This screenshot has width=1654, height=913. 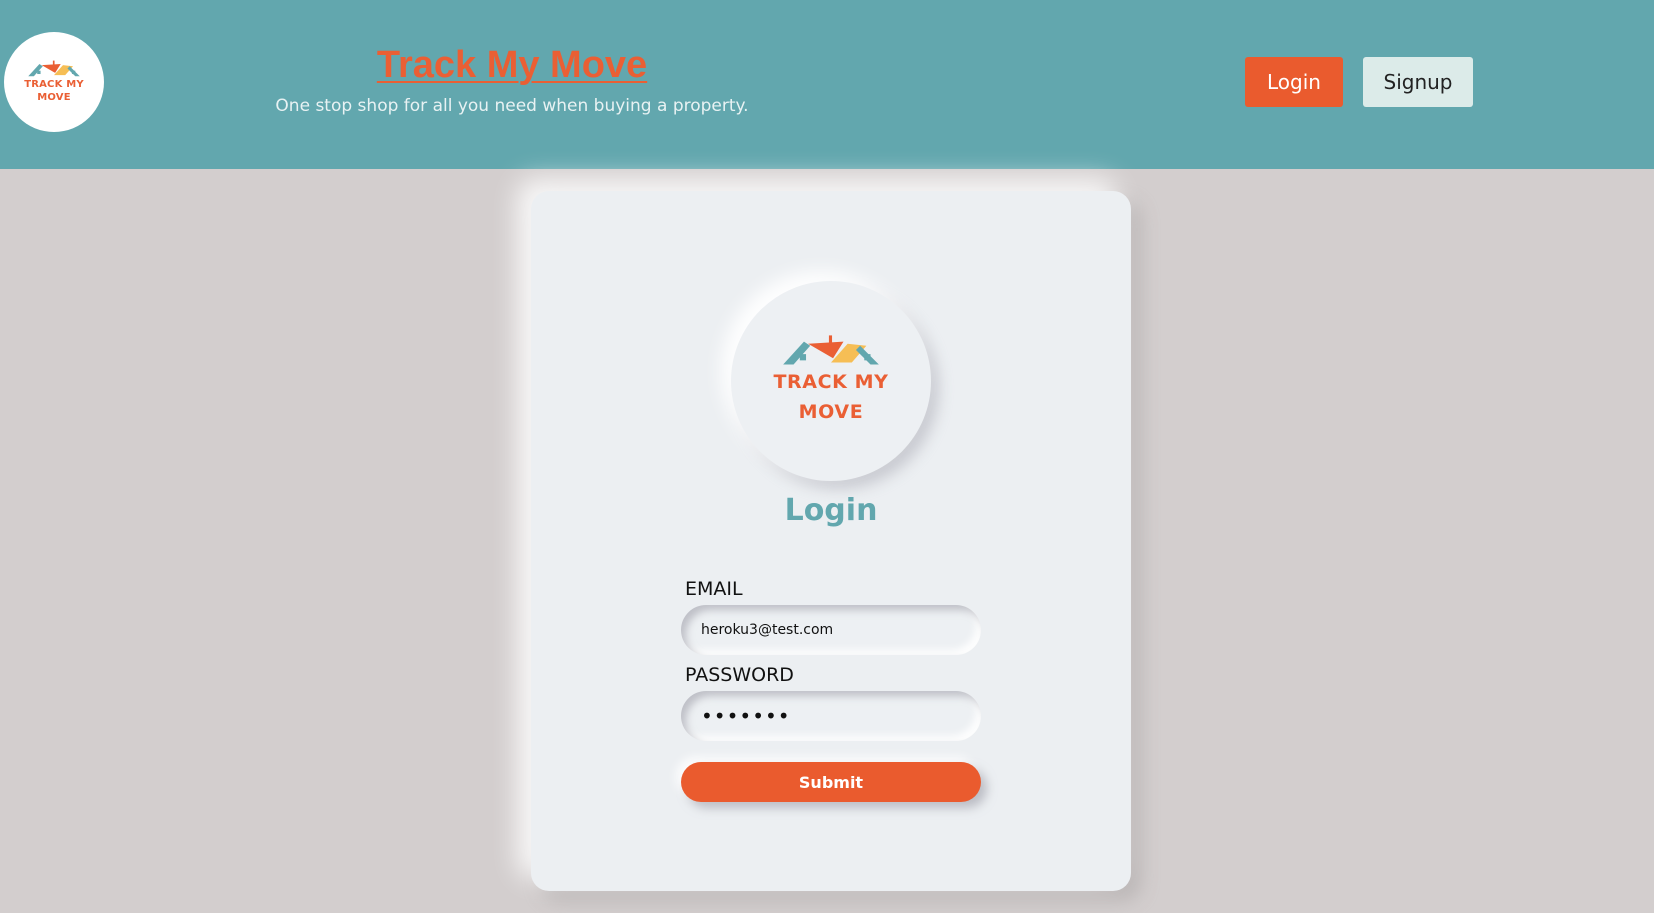 I want to click on header-signup-button: Signup, so click(x=1418, y=82).